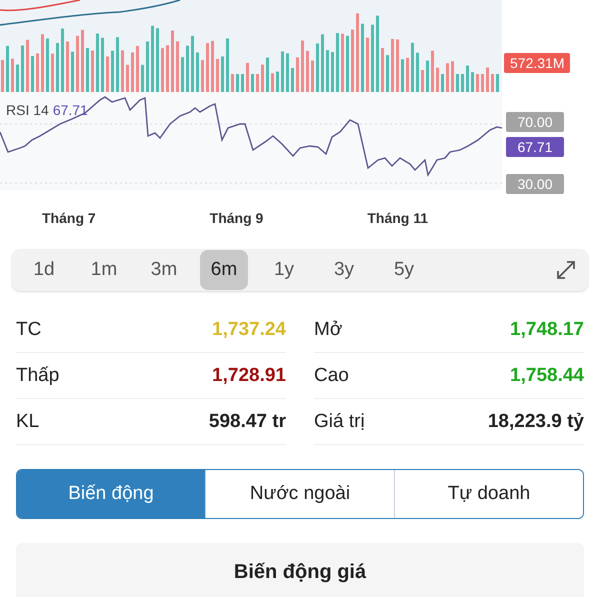 This screenshot has width=600, height=600. I want to click on stat-value: 18,223.9 tỷ, so click(536, 421).